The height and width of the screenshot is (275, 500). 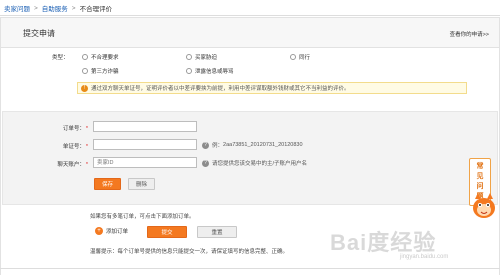 I want to click on save-button: 保存, so click(x=107, y=184).